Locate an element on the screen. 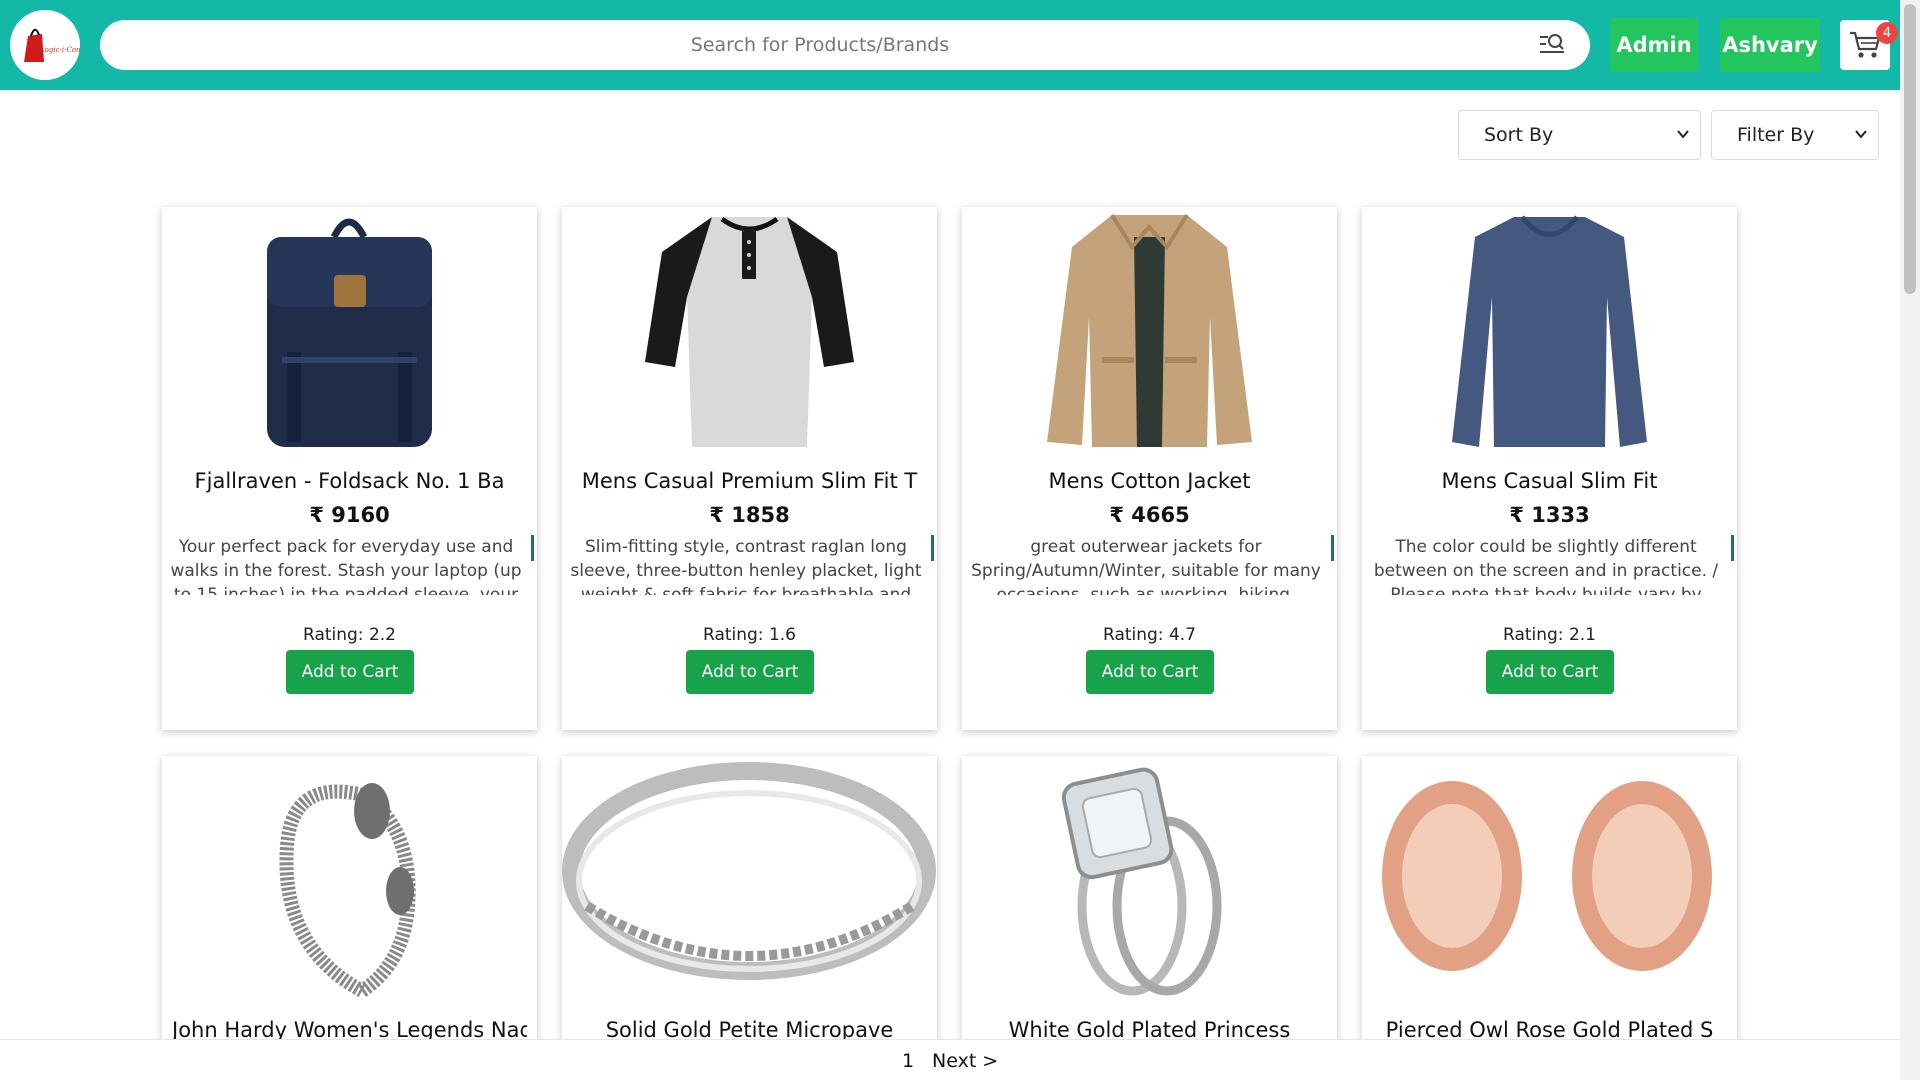 The width and height of the screenshot is (1920, 1080). product-title: Mens Cotton Jacket is located at coordinates (1149, 481).